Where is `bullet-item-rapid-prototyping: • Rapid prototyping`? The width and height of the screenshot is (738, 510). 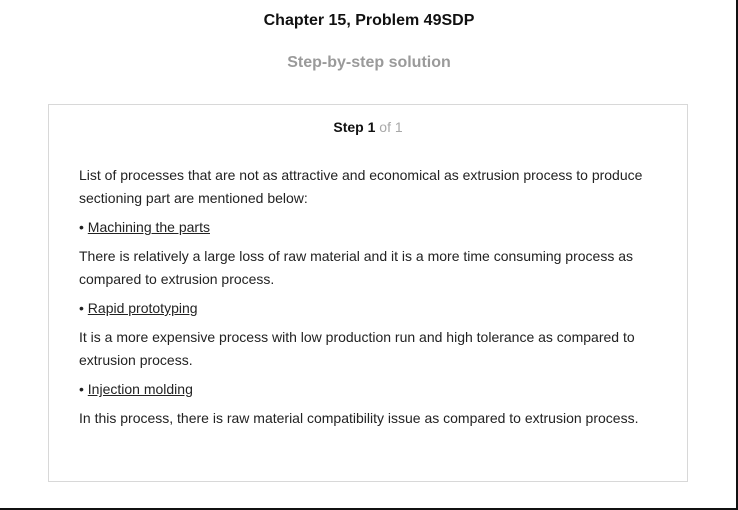
bullet-item-rapid-prototyping: • Rapid prototyping is located at coordinates (371, 308).